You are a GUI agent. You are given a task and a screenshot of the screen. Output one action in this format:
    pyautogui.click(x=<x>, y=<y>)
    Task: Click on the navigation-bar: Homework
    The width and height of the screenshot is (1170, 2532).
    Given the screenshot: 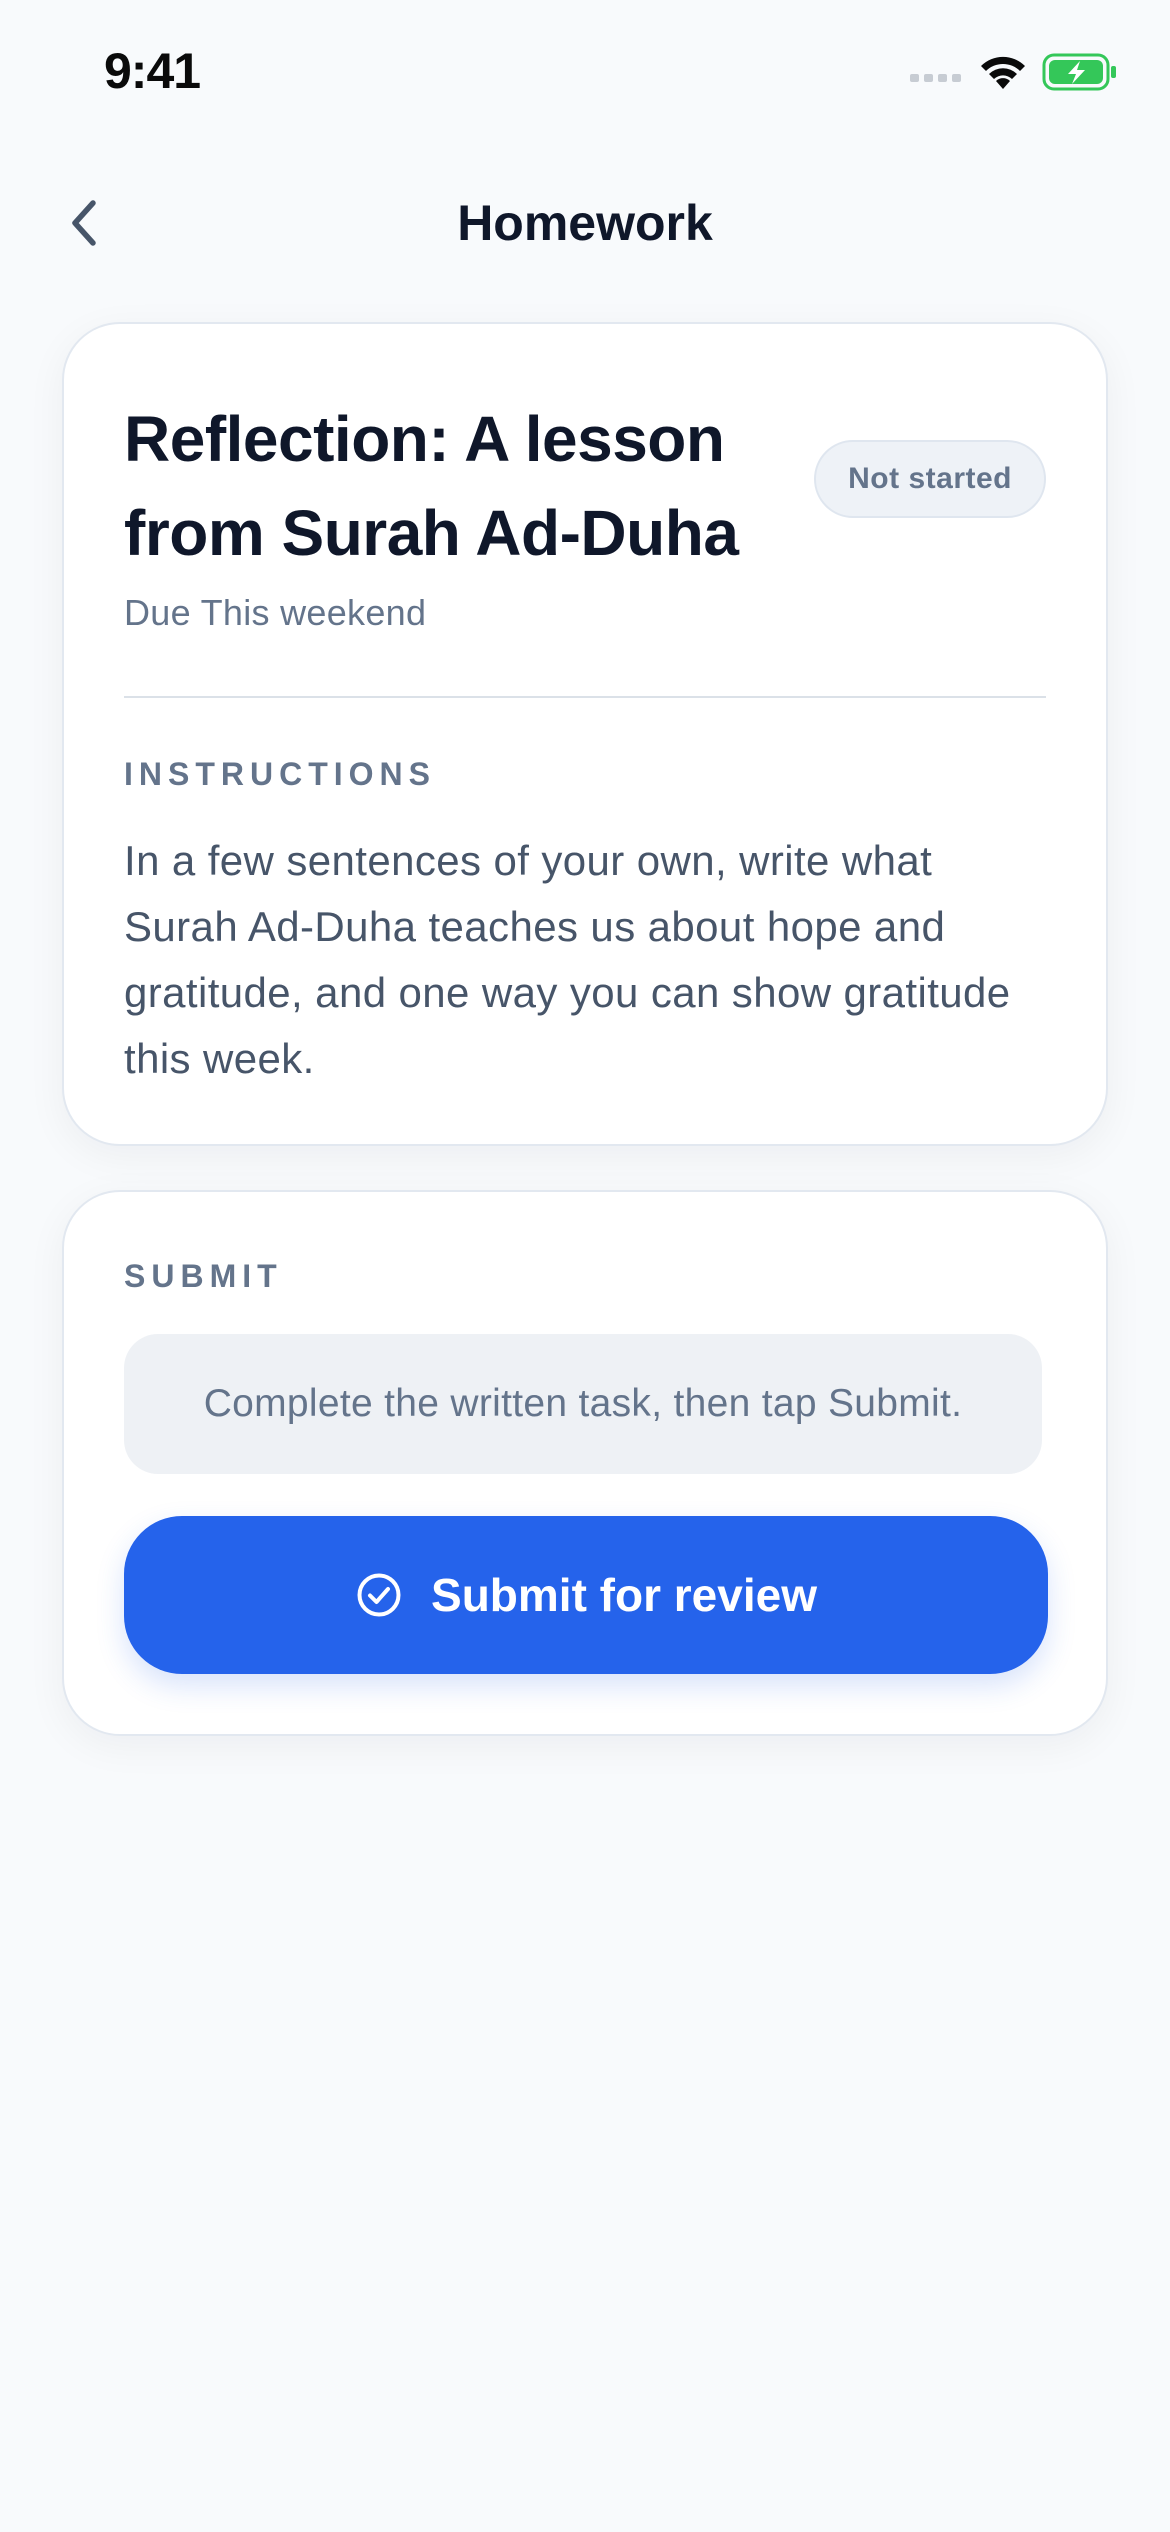 What is the action you would take?
    pyautogui.click(x=585, y=225)
    